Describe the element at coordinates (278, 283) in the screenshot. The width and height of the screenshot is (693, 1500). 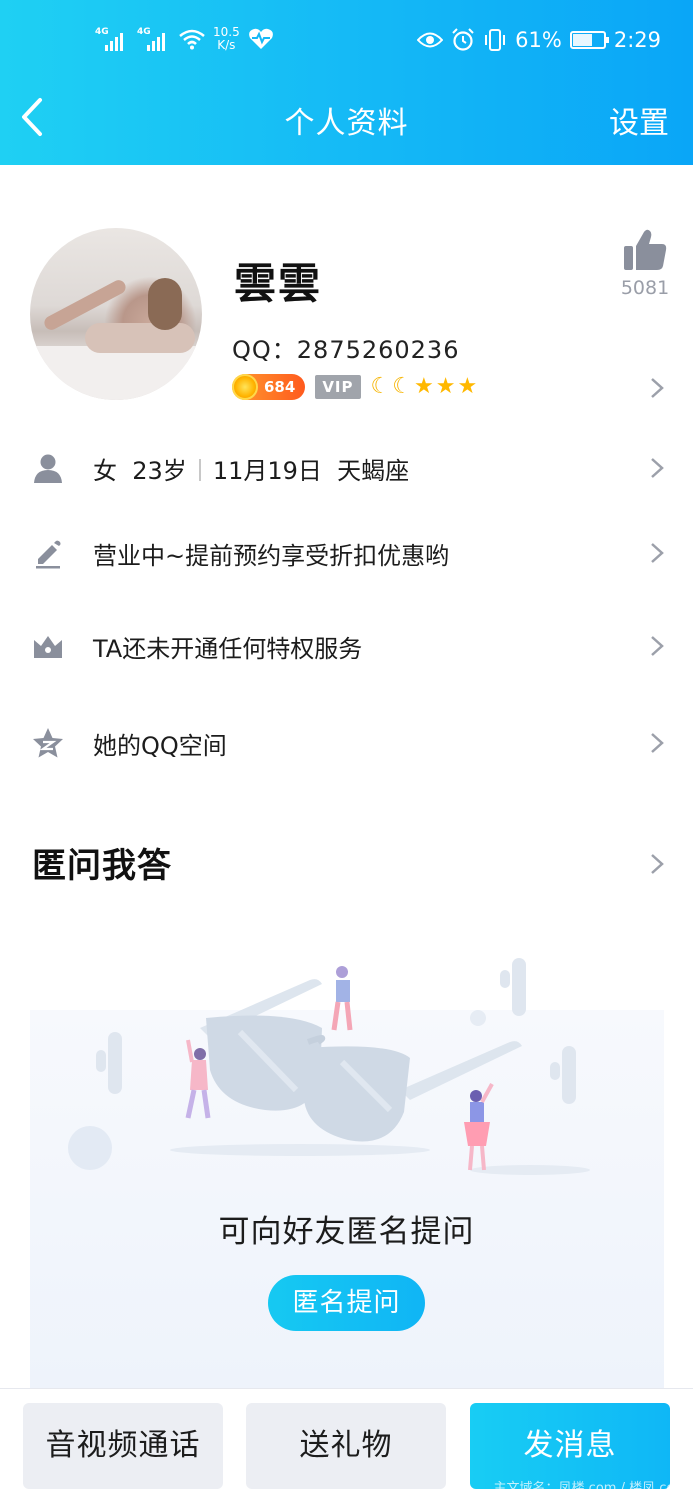
I see `profile-name: 雲雲` at that location.